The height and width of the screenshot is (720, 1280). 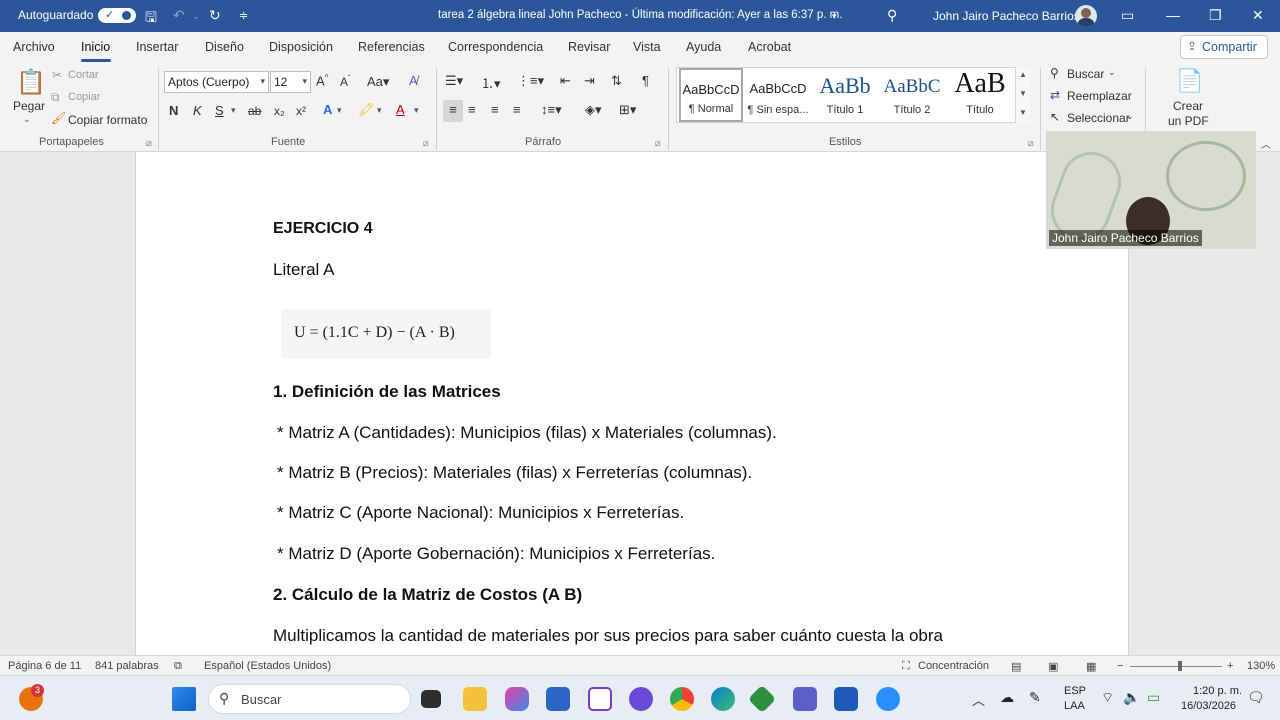 What do you see at coordinates (1074, 706) in the screenshot?
I see `input-language-2: LAA` at bounding box center [1074, 706].